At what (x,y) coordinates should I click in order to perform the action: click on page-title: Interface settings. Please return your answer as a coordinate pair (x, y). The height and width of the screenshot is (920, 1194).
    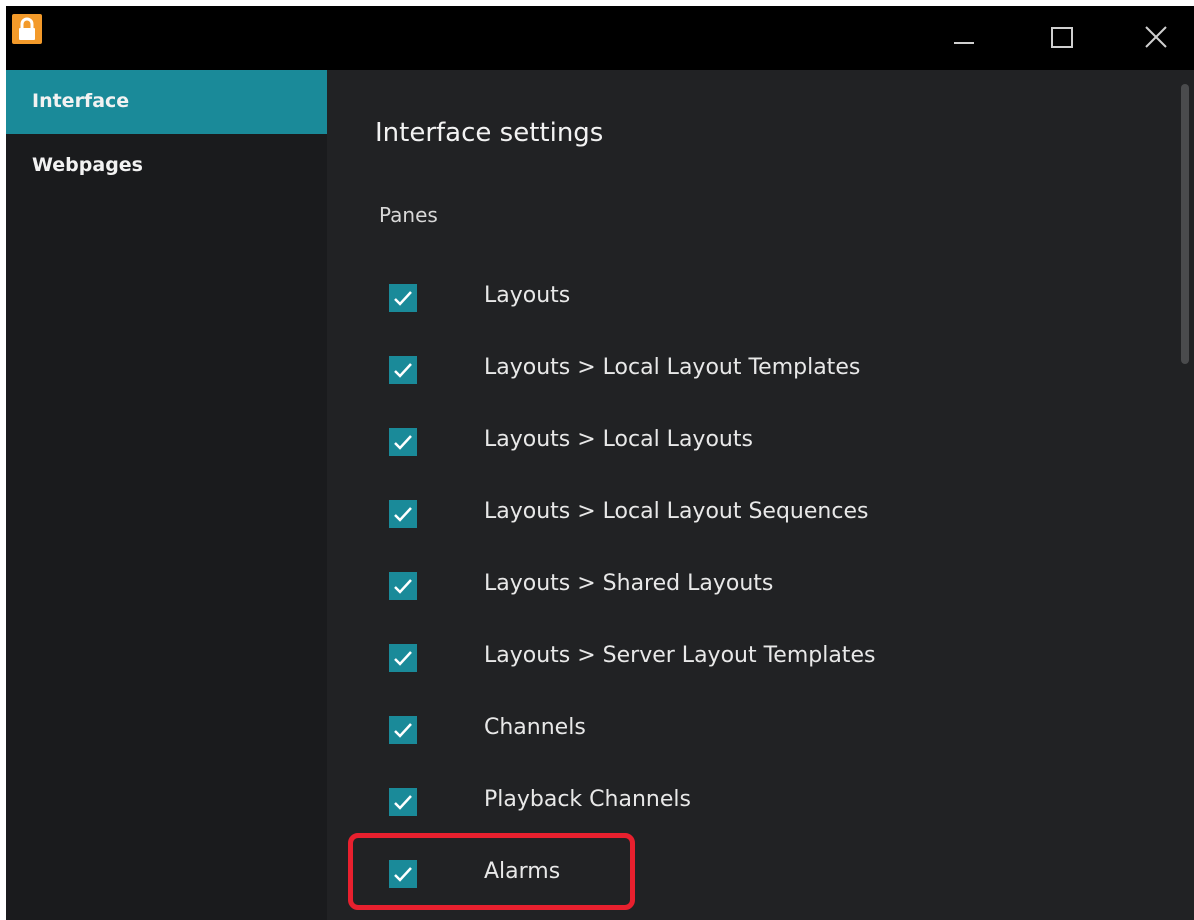
    Looking at the image, I should click on (489, 133).